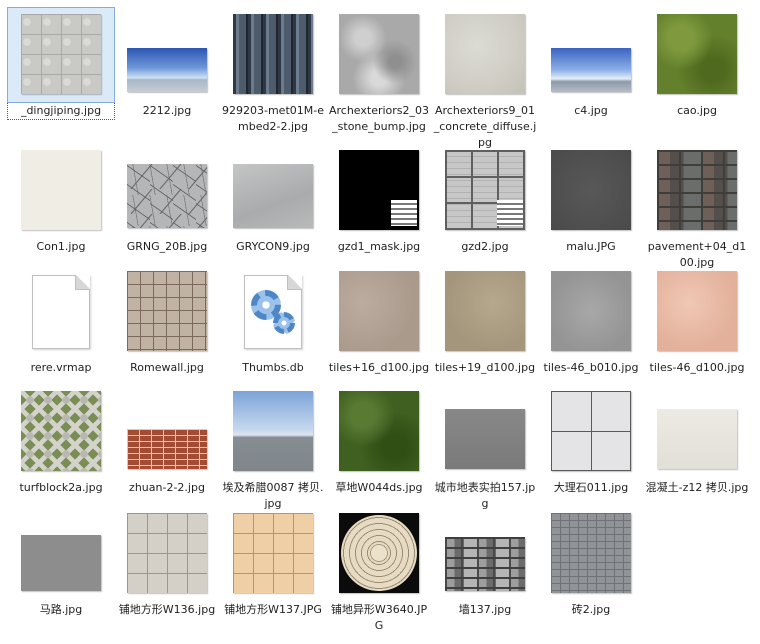 This screenshot has width=760, height=644. I want to click on stone-bump-thumbnail, so click(379, 54).